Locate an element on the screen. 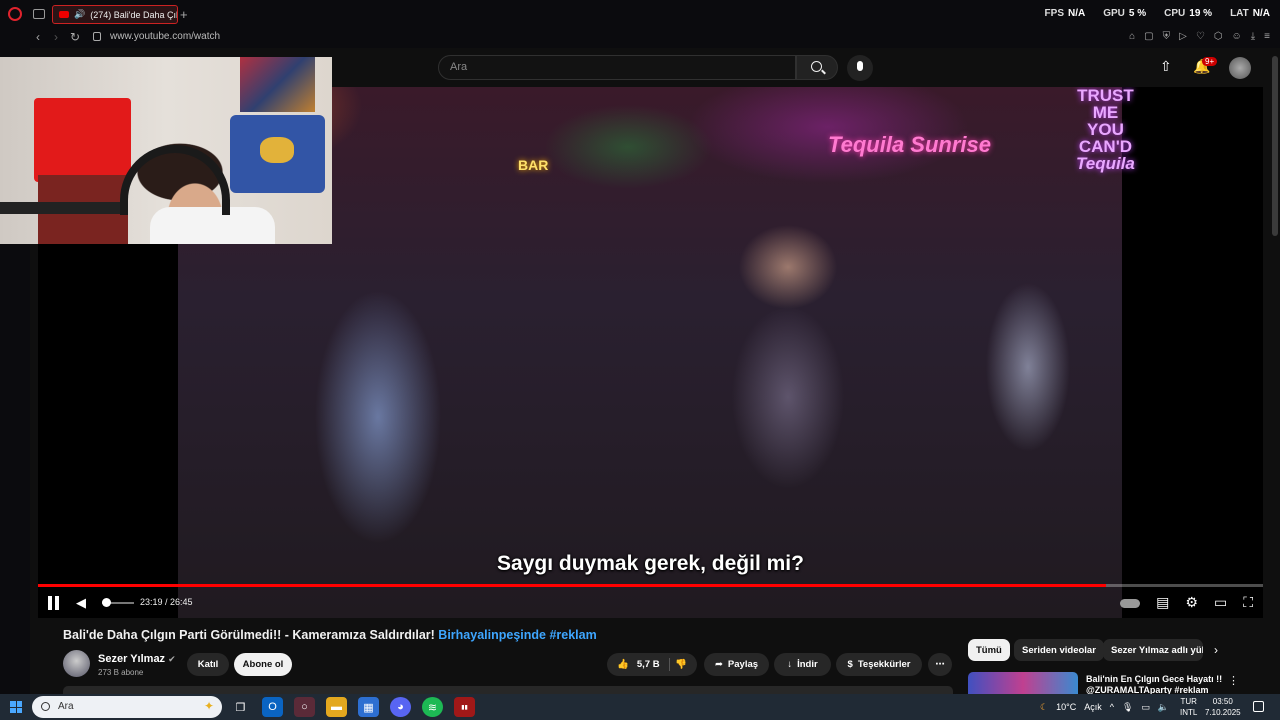  url-field: www.youtube.com/watch is located at coordinates (165, 36).